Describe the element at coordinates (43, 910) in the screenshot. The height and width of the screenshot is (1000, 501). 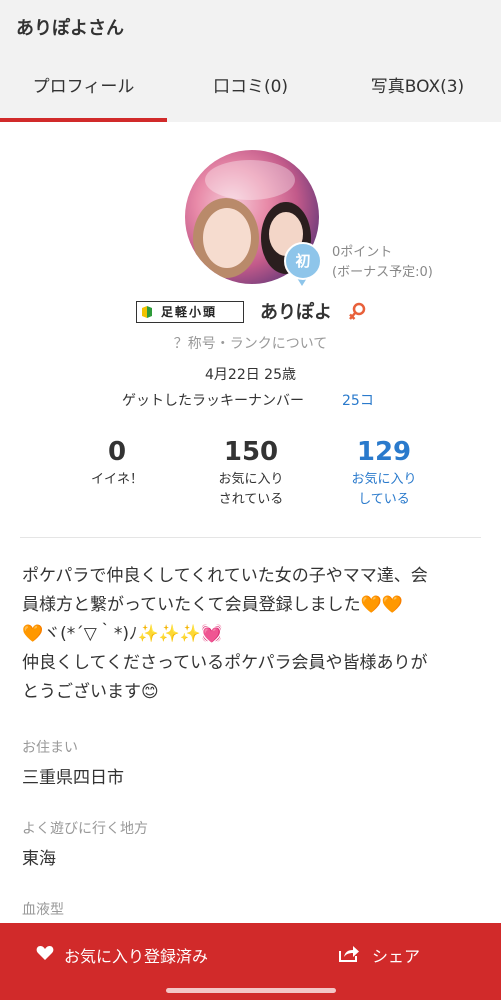
I see `blood-type-label: 血液型` at that location.